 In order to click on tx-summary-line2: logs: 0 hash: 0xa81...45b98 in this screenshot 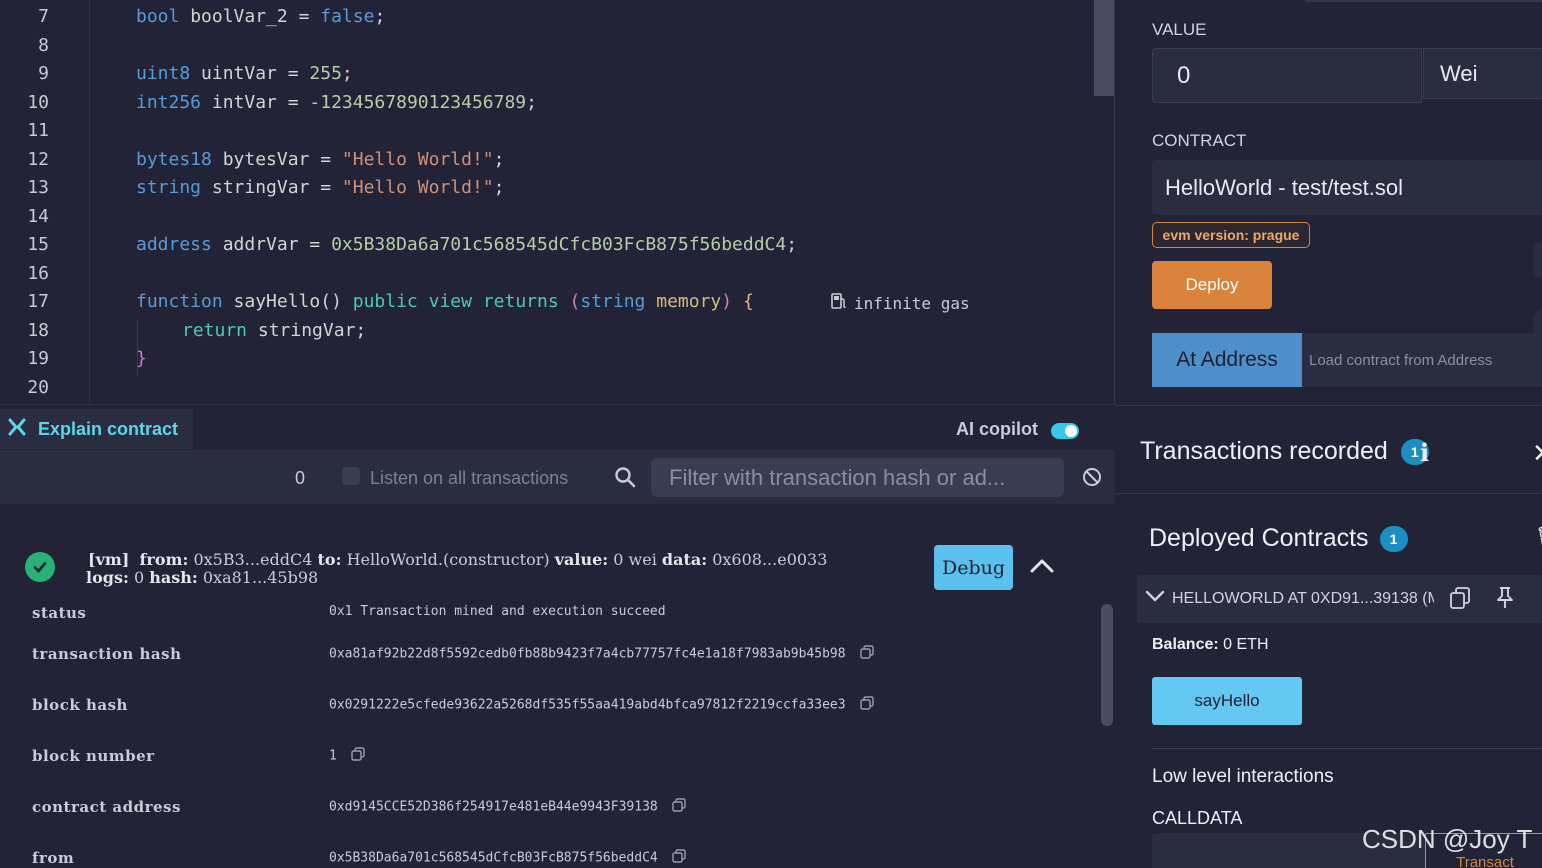, I will do `click(202, 577)`.